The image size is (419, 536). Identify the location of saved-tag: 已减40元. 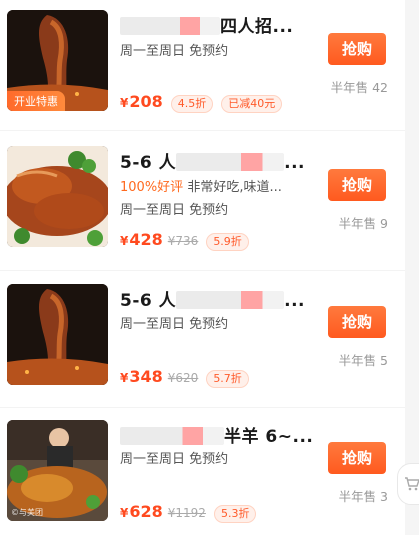
(252, 104).